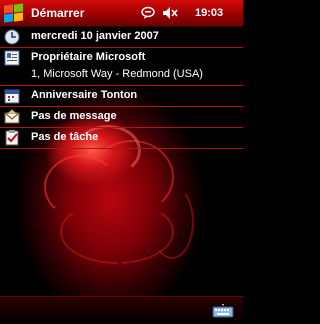  What do you see at coordinates (57, 13) in the screenshot?
I see `start-menu-title: Démarrer` at bounding box center [57, 13].